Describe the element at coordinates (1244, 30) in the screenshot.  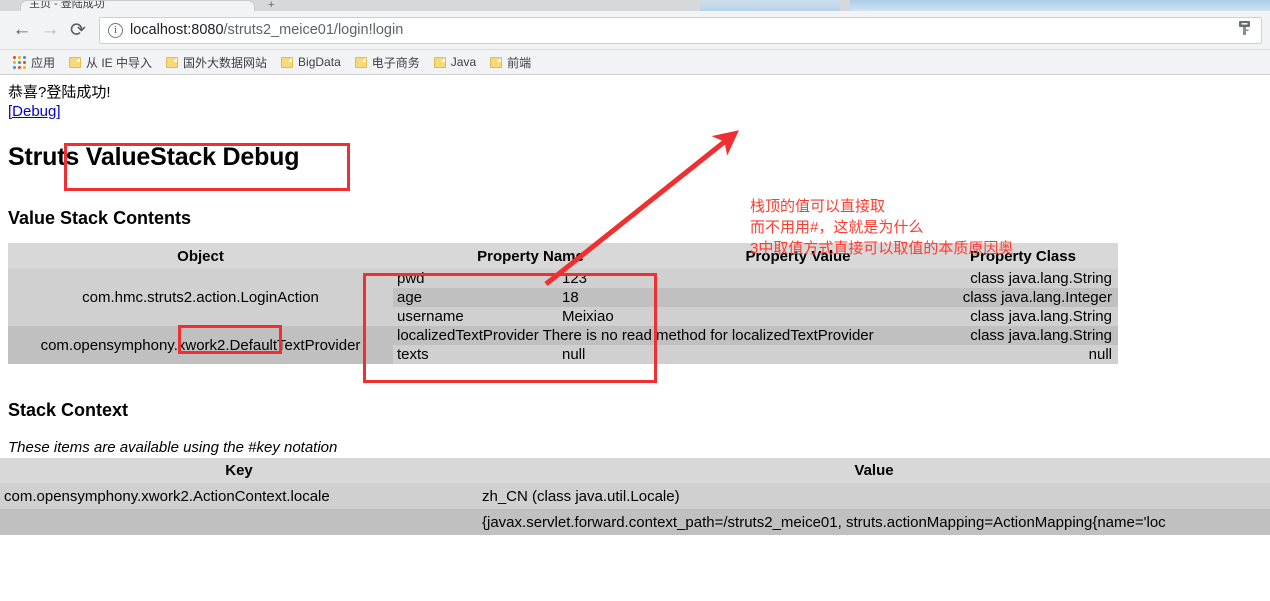
I see `key-icon` at that location.